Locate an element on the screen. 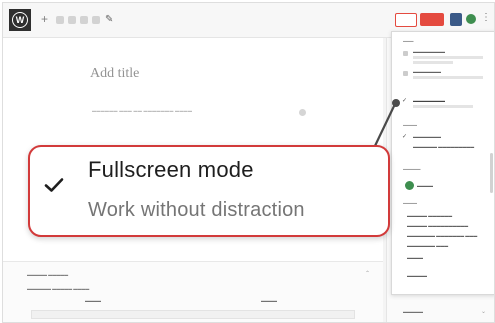 The width and height of the screenshot is (495, 323). fullscreen-mode-description: Work without distraction is located at coordinates (196, 210).